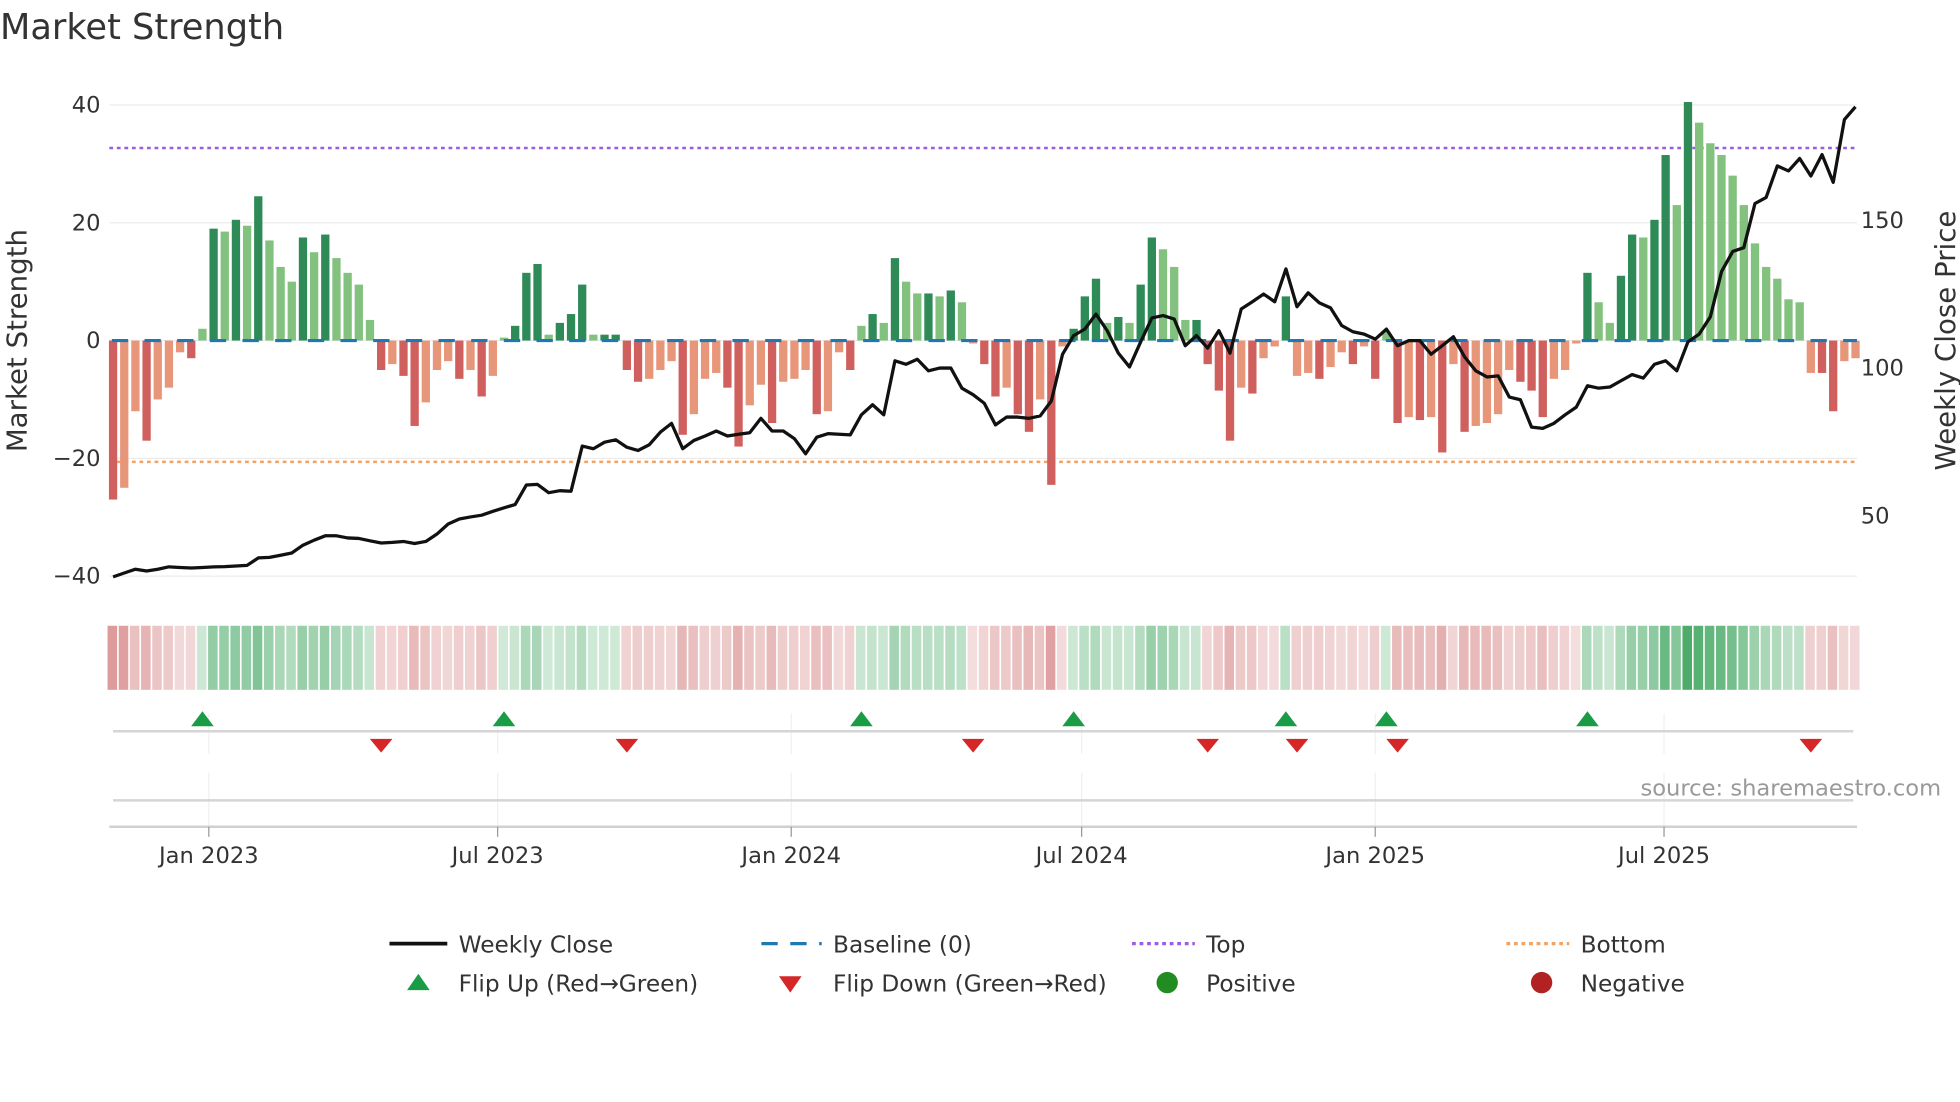 The image size is (1960, 1102). I want to click on x-tick-label: Jul 2023, so click(497, 856).